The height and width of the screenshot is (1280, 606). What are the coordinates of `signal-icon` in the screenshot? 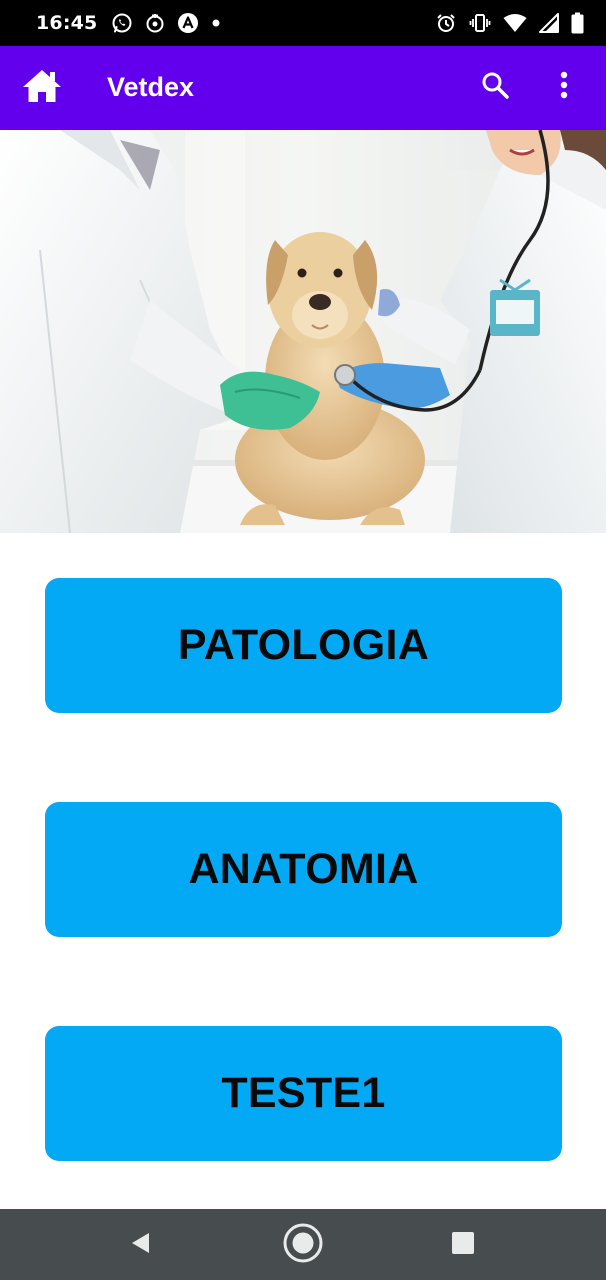 It's located at (549, 23).